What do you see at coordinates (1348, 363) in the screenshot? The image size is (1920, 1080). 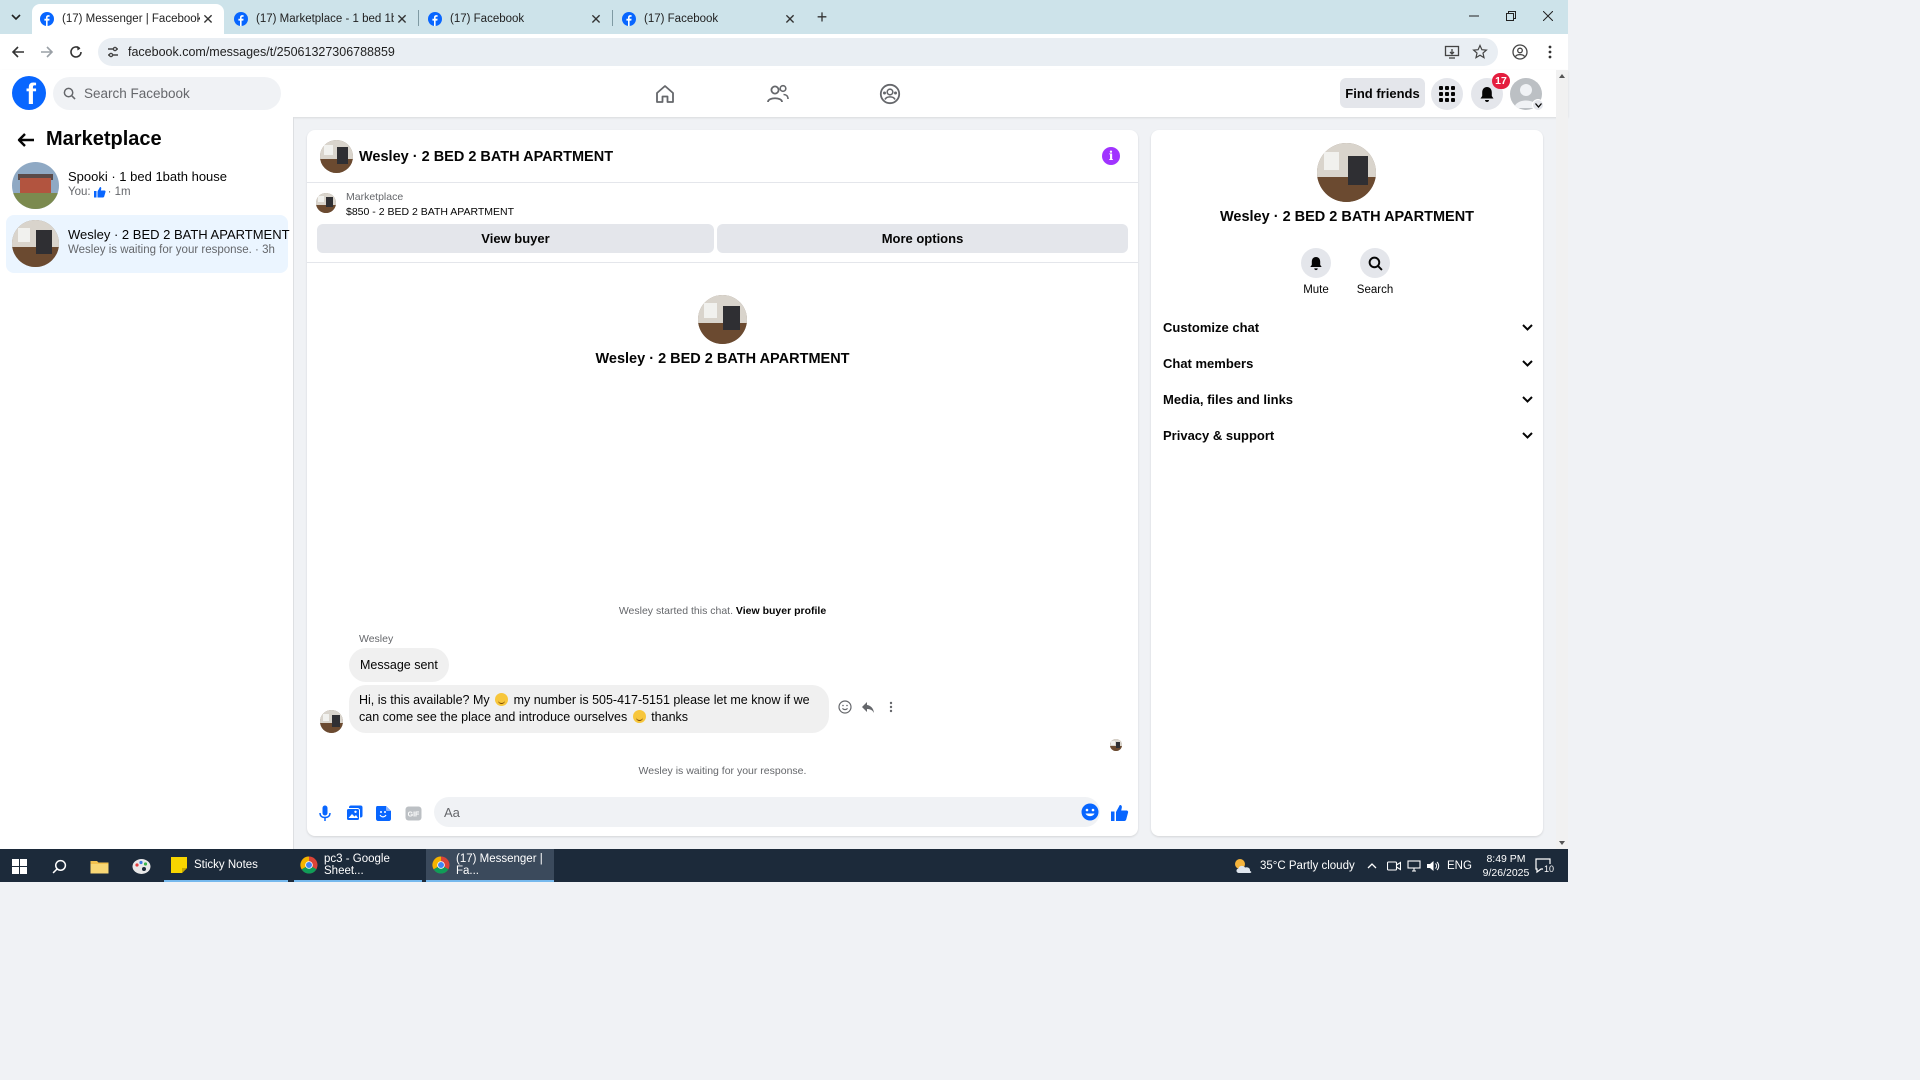 I see `section-chat-members: Chat members` at bounding box center [1348, 363].